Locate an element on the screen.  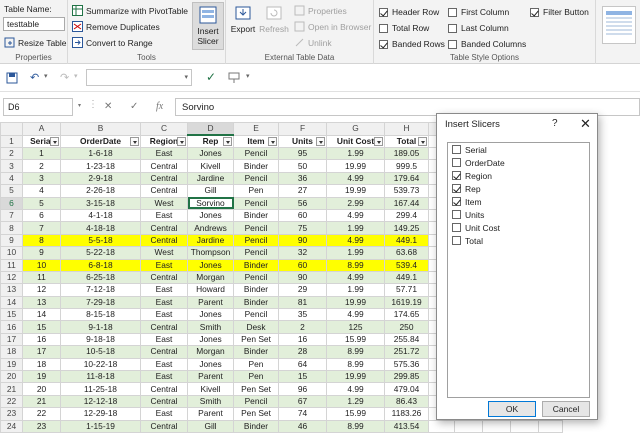
row-header: 5 is located at coordinates (11, 191).